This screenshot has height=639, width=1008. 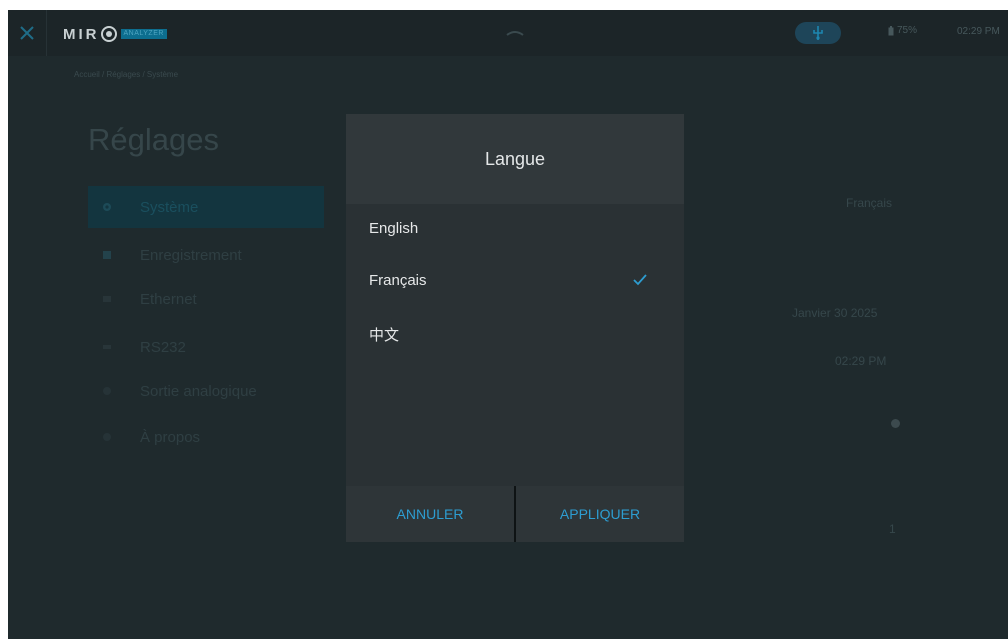 I want to click on network-icon, so click(x=107, y=299).